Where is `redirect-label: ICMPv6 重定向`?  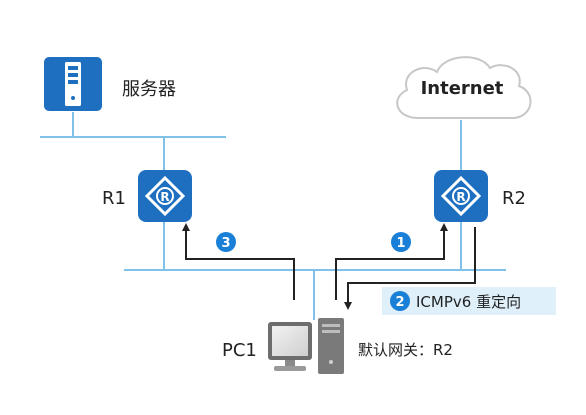
redirect-label: ICMPv6 重定向 is located at coordinates (468, 302).